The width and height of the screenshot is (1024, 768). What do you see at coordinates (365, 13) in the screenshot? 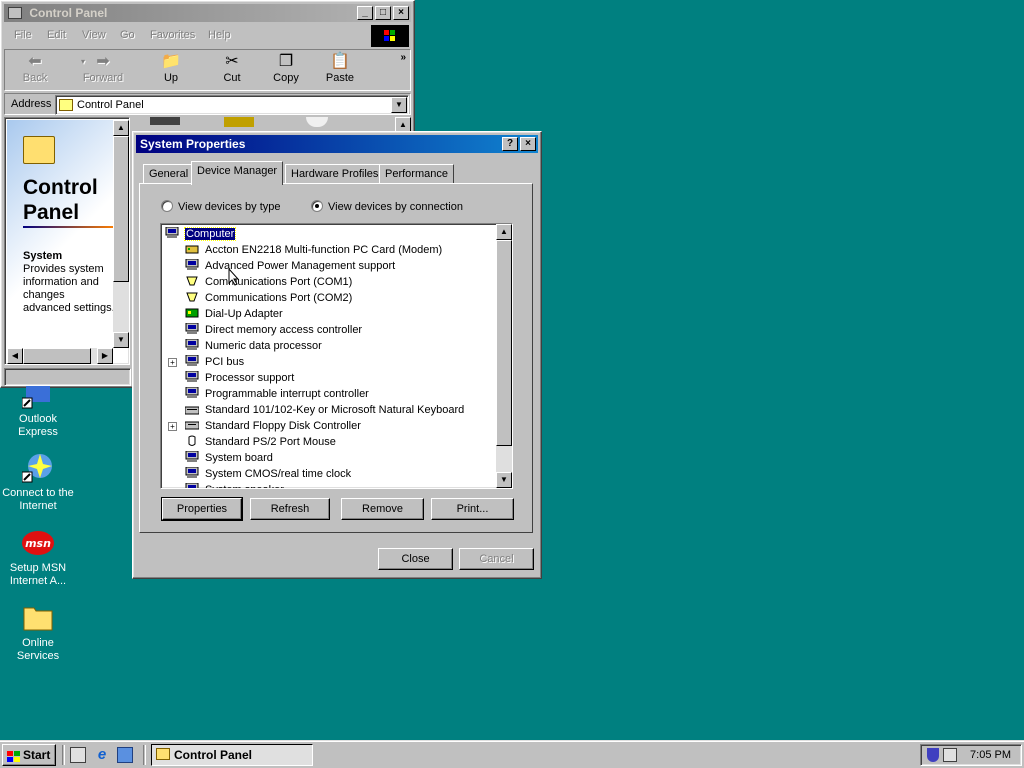
I see `minimize-button: _` at bounding box center [365, 13].